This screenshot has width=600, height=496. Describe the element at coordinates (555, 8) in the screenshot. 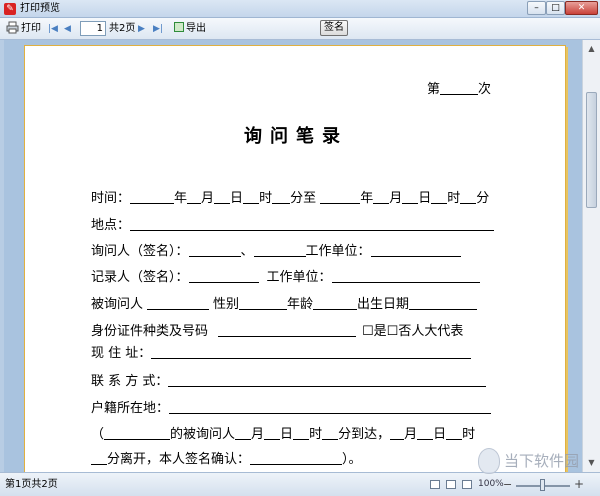

I see `maximize-button: □` at that location.